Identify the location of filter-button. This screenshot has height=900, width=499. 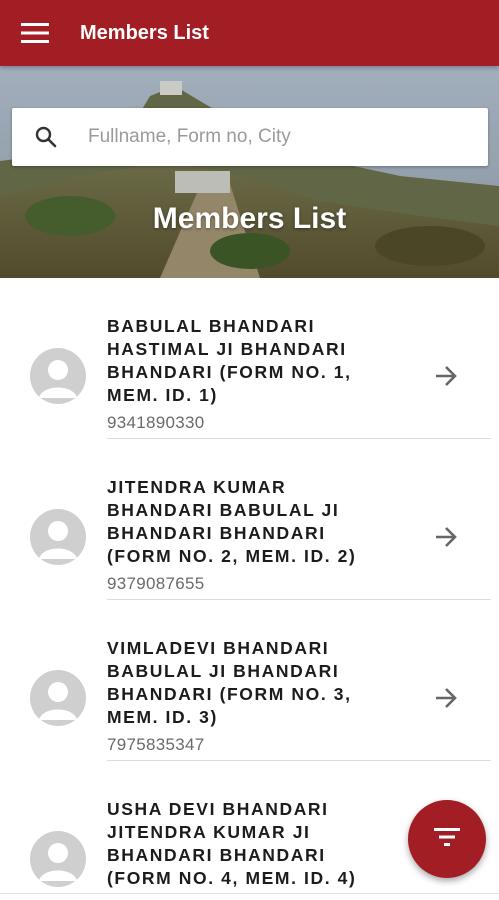
(447, 839).